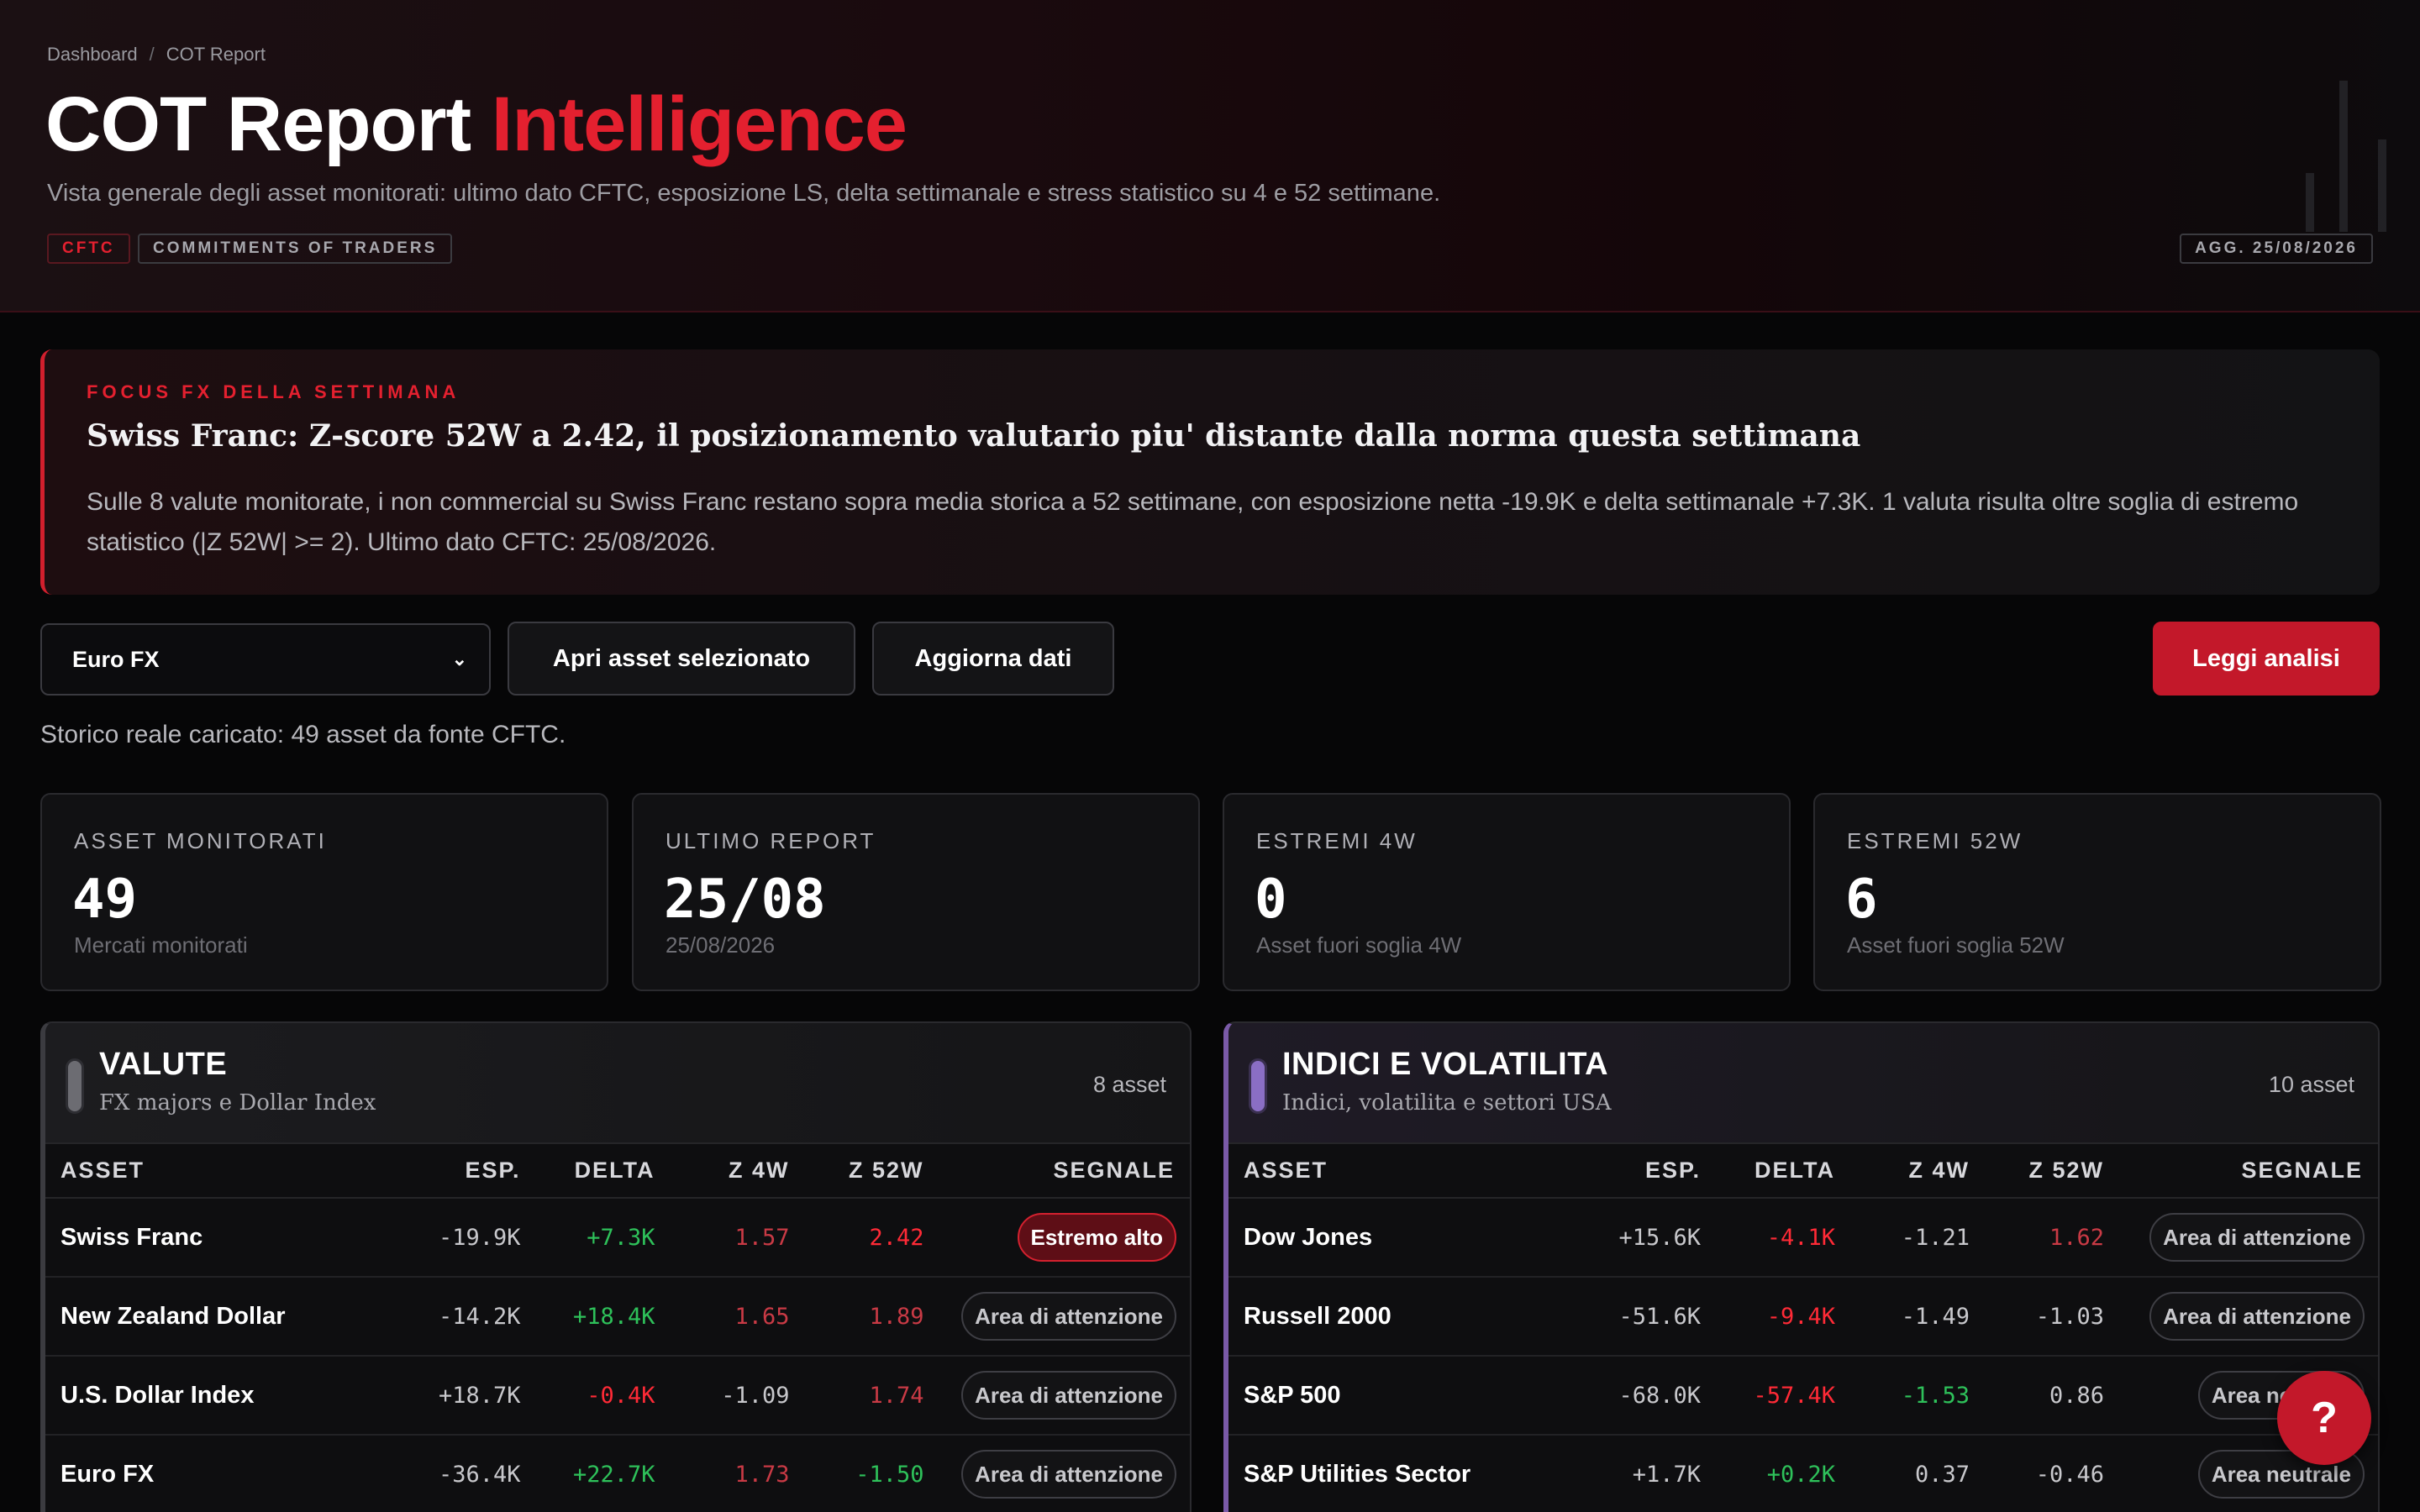 Image resolution: width=2420 pixels, height=1512 pixels. What do you see at coordinates (871, 1317) in the screenshot?
I see `z52w-cell: 1.89` at bounding box center [871, 1317].